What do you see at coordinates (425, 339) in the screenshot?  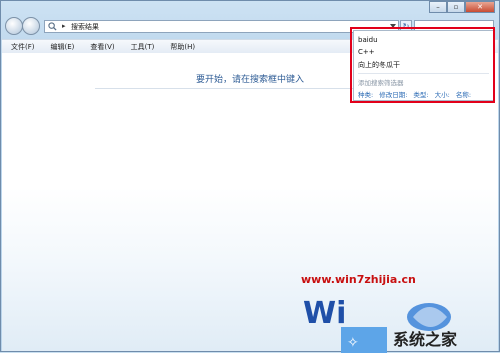 I see `svg-text: 系统之家` at bounding box center [425, 339].